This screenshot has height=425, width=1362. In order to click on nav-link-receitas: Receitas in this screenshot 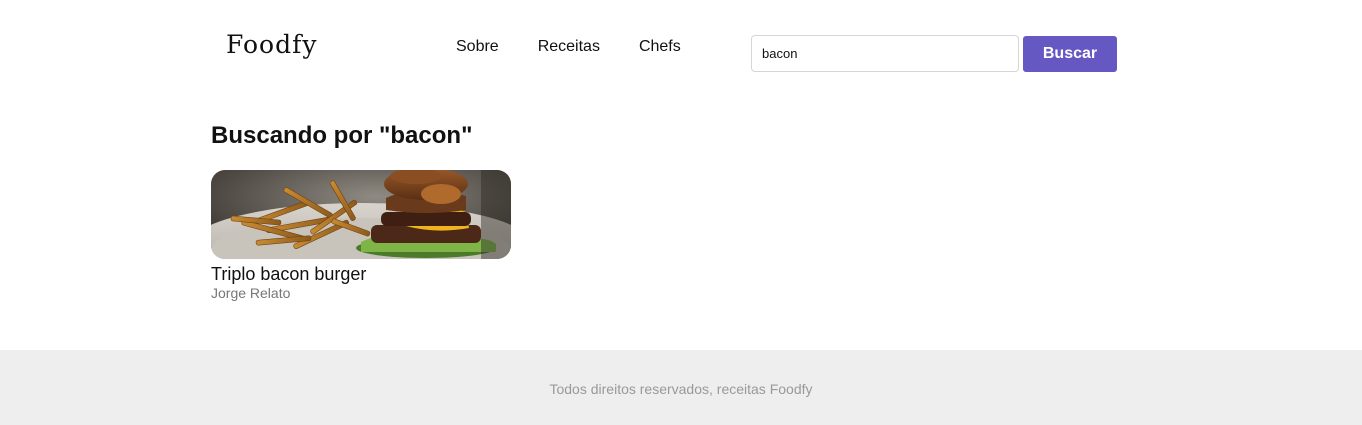, I will do `click(569, 47)`.